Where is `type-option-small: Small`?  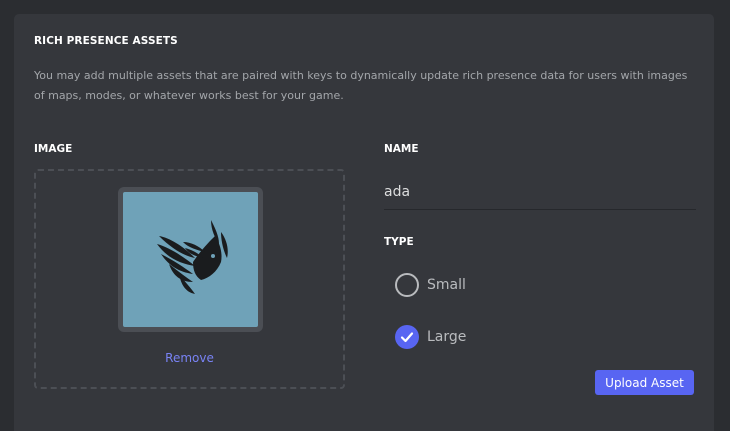
type-option-small: Small is located at coordinates (430, 285).